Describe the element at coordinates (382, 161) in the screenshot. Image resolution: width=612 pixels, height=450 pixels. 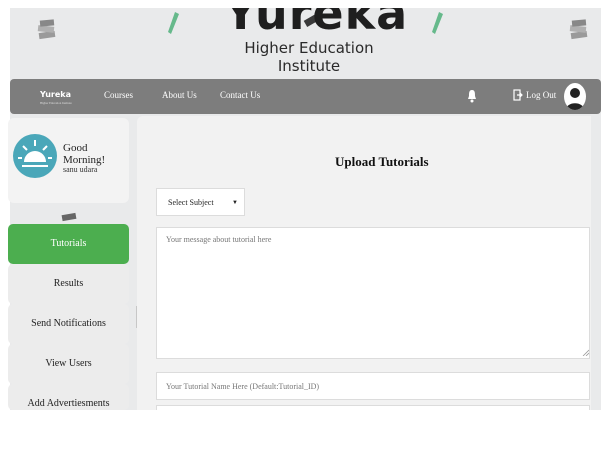
I see `page-title: Upload Tutorials` at that location.